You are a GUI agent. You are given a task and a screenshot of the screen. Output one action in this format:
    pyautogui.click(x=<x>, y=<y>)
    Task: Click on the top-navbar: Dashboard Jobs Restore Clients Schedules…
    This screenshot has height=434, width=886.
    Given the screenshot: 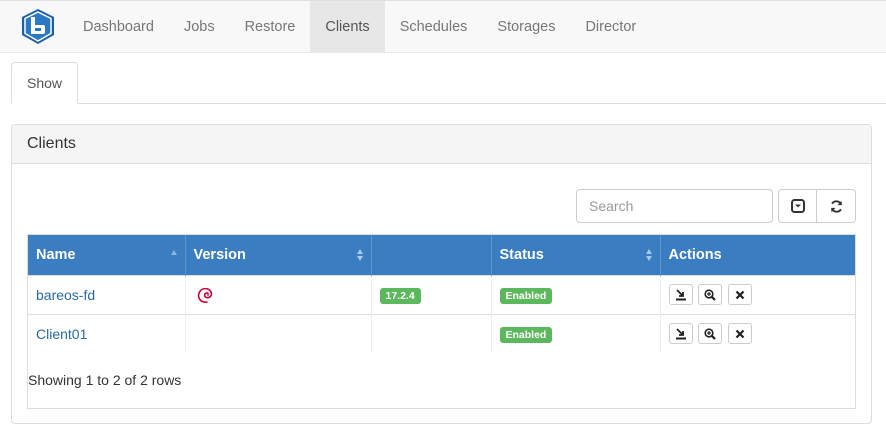 What is the action you would take?
    pyautogui.click(x=443, y=26)
    